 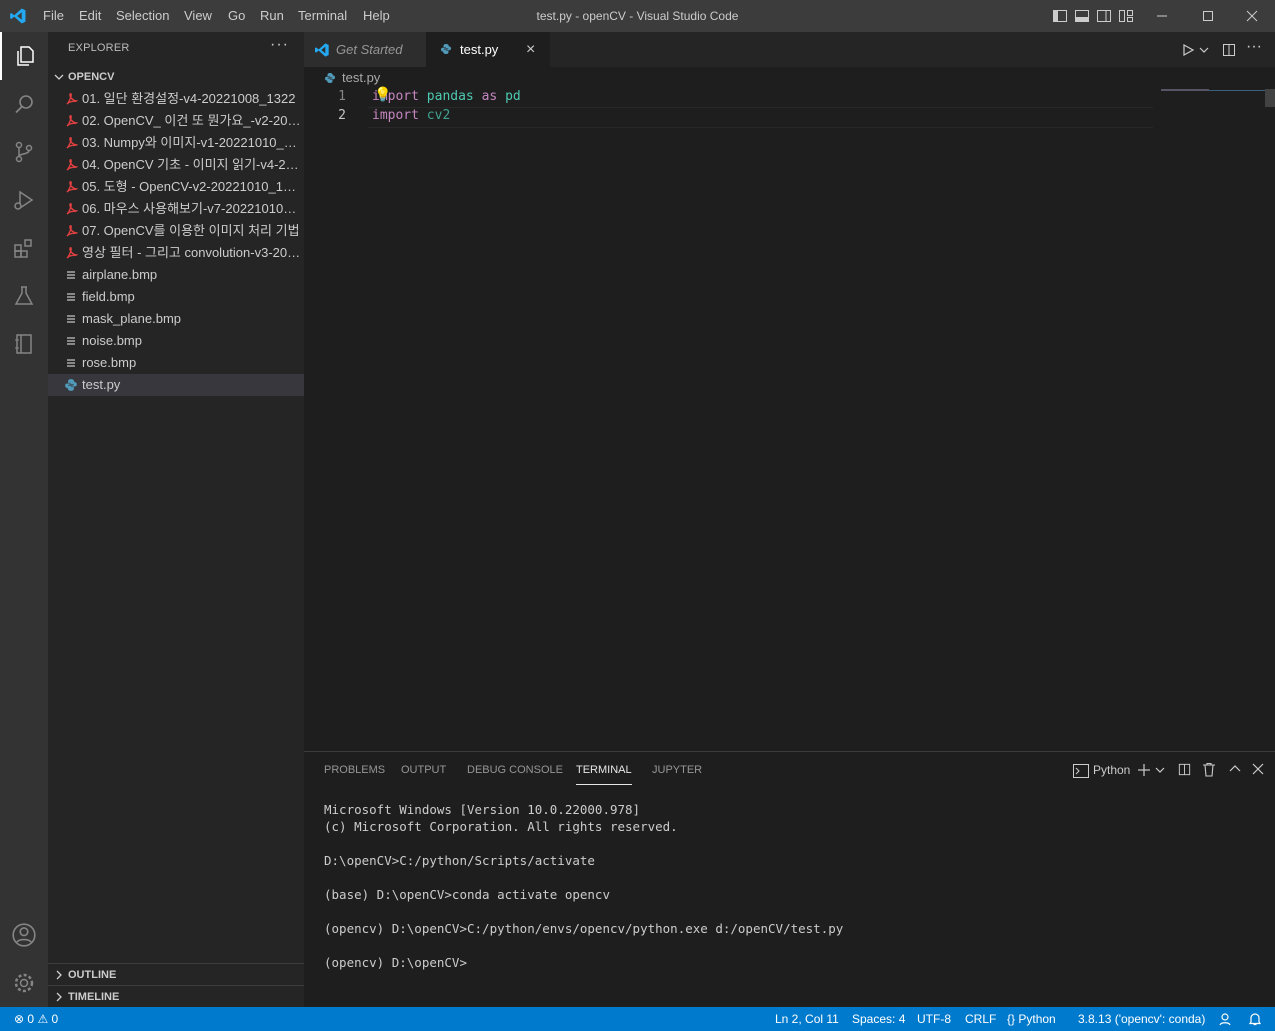 What do you see at coordinates (530, 49) in the screenshot?
I see `close-tab-button: ×` at bounding box center [530, 49].